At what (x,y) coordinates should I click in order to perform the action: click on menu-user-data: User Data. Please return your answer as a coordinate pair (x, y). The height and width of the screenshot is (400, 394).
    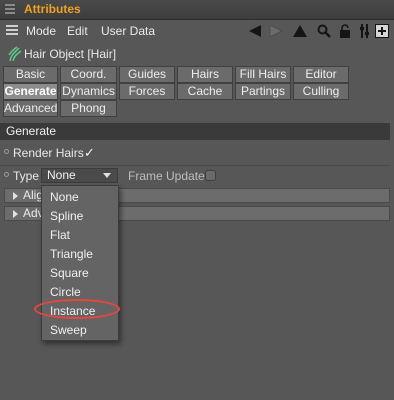
    Looking at the image, I should click on (128, 31).